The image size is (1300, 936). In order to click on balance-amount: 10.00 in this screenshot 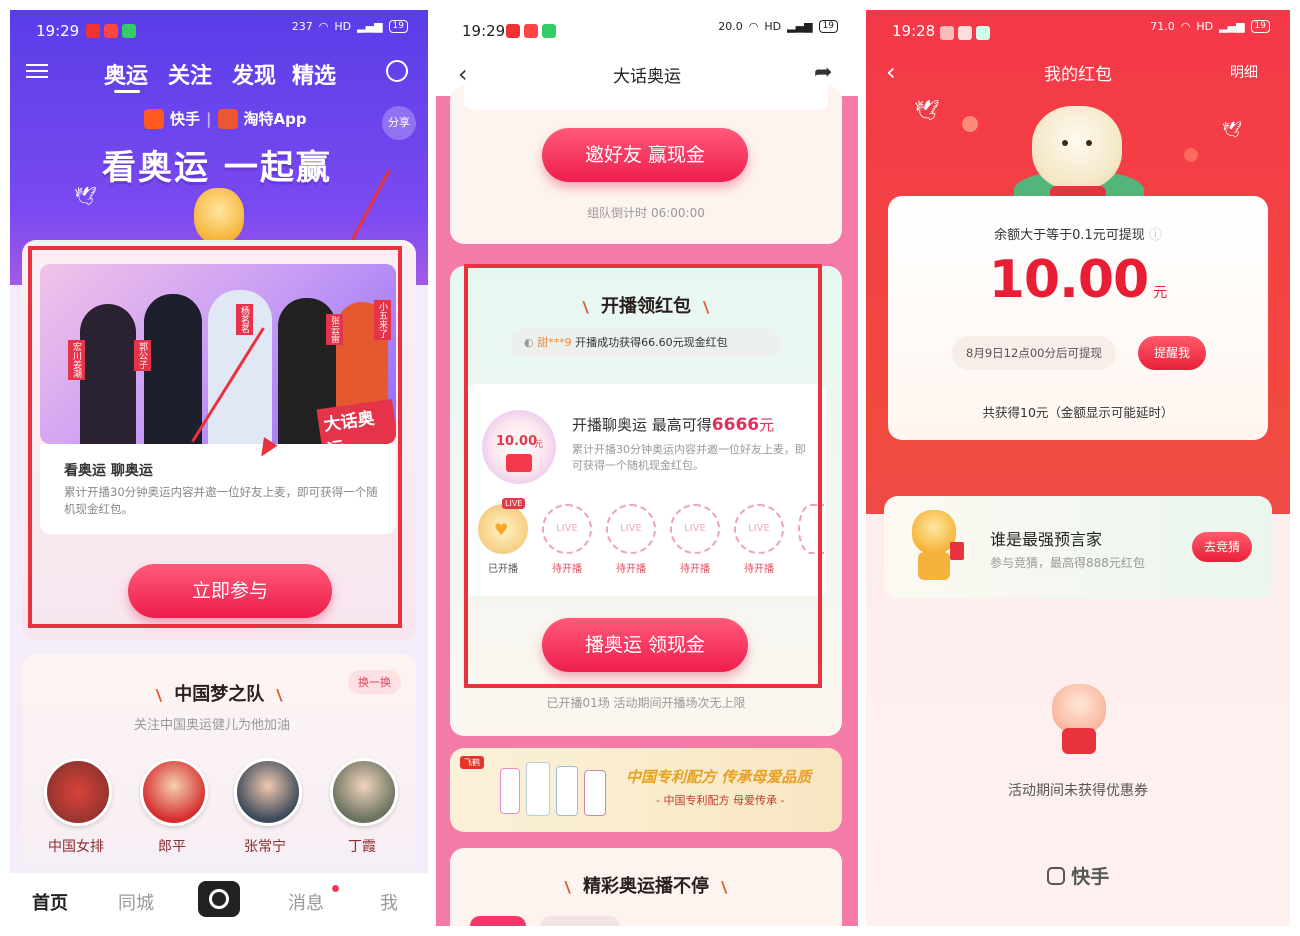, I will do `click(1068, 280)`.